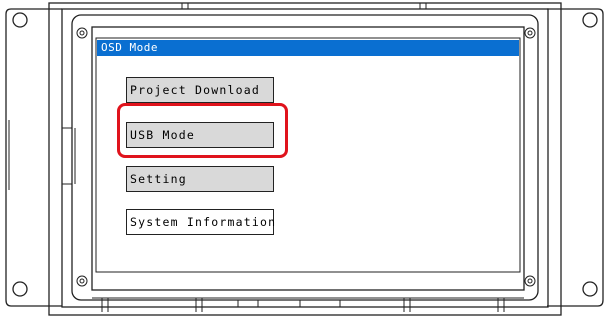 The image size is (609, 323). I want to click on setting-button: Setting, so click(200, 179).